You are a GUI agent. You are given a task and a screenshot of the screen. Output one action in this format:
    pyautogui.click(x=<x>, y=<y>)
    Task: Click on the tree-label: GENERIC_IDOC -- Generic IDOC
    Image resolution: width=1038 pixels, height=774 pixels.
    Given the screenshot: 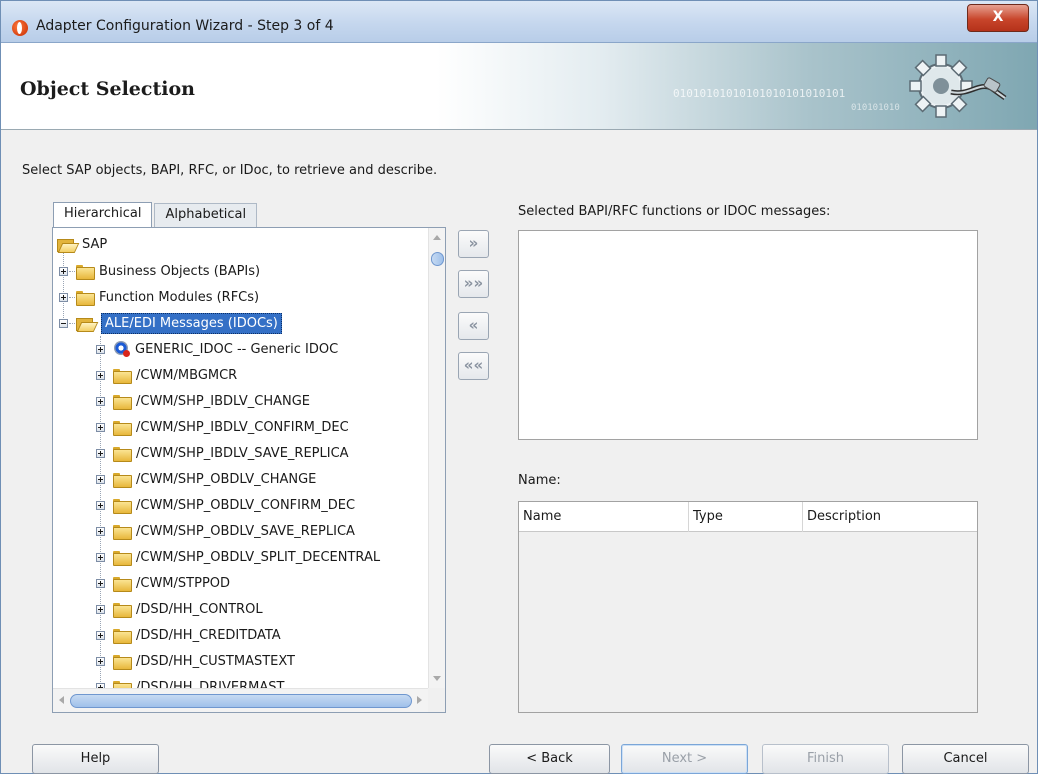 What is the action you would take?
    pyautogui.click(x=237, y=349)
    